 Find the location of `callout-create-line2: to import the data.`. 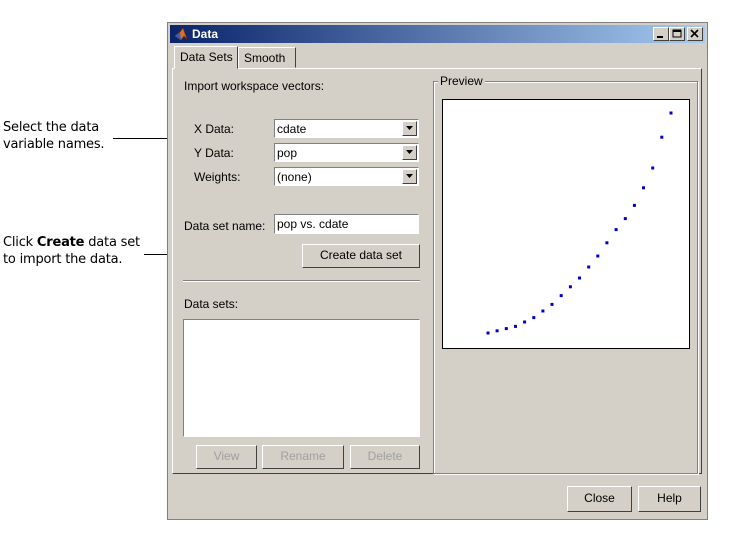

callout-create-line2: to import the data. is located at coordinates (63, 259).